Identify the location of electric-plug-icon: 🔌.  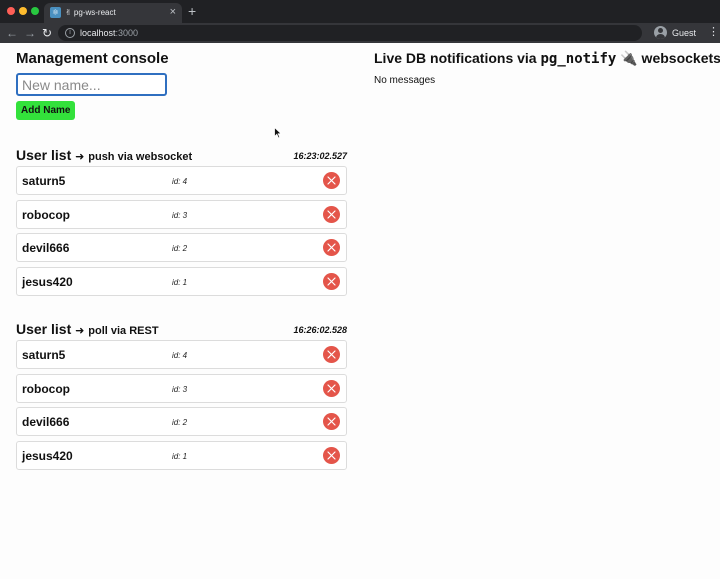
(629, 58).